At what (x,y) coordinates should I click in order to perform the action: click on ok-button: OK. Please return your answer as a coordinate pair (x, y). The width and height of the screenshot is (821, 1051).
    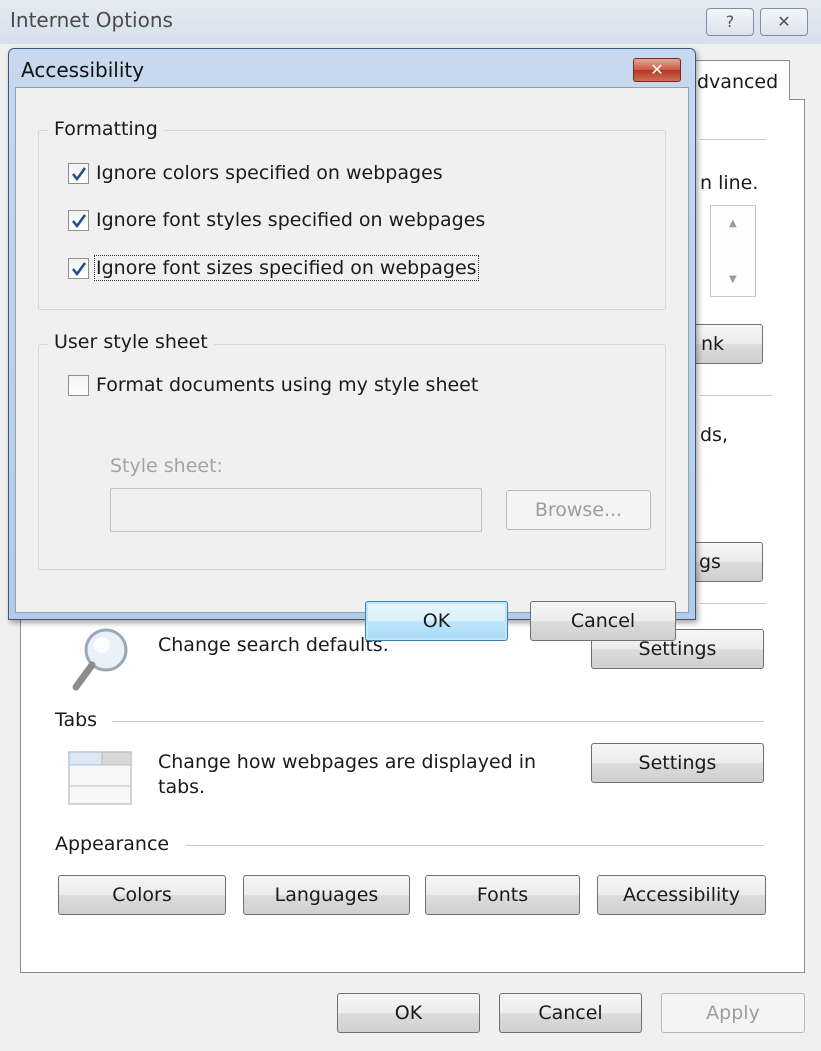
    Looking at the image, I should click on (408, 1013).